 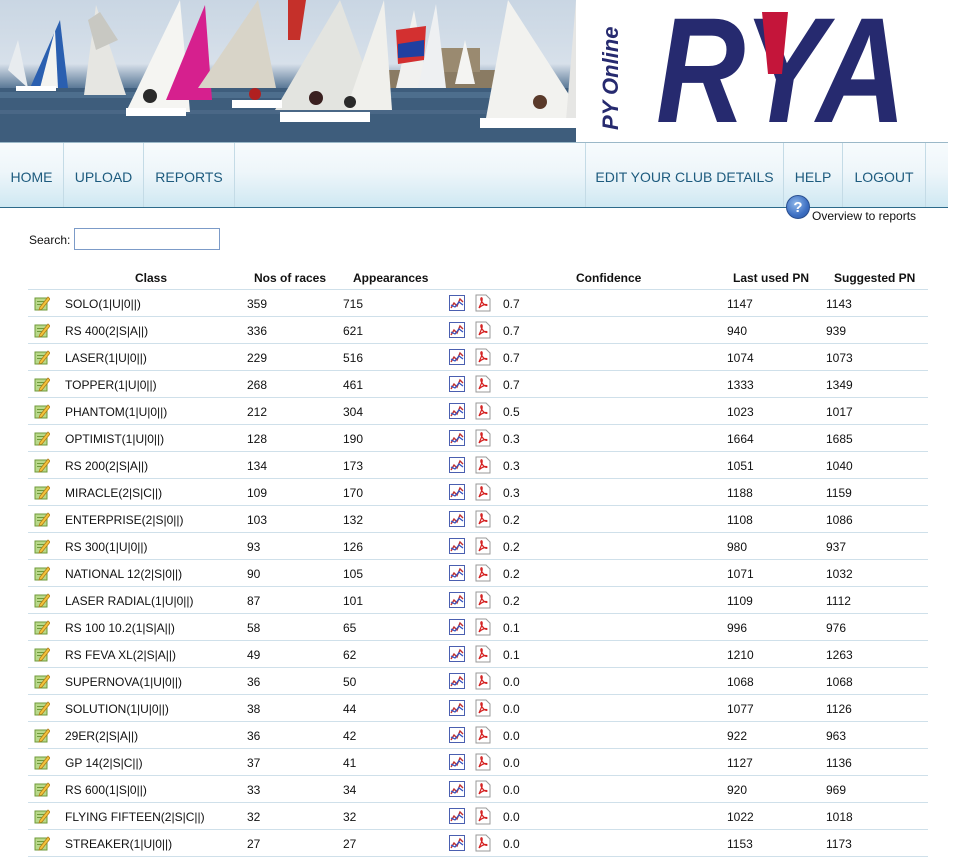 What do you see at coordinates (353, 466) in the screenshot?
I see `cell-appearances: 173` at bounding box center [353, 466].